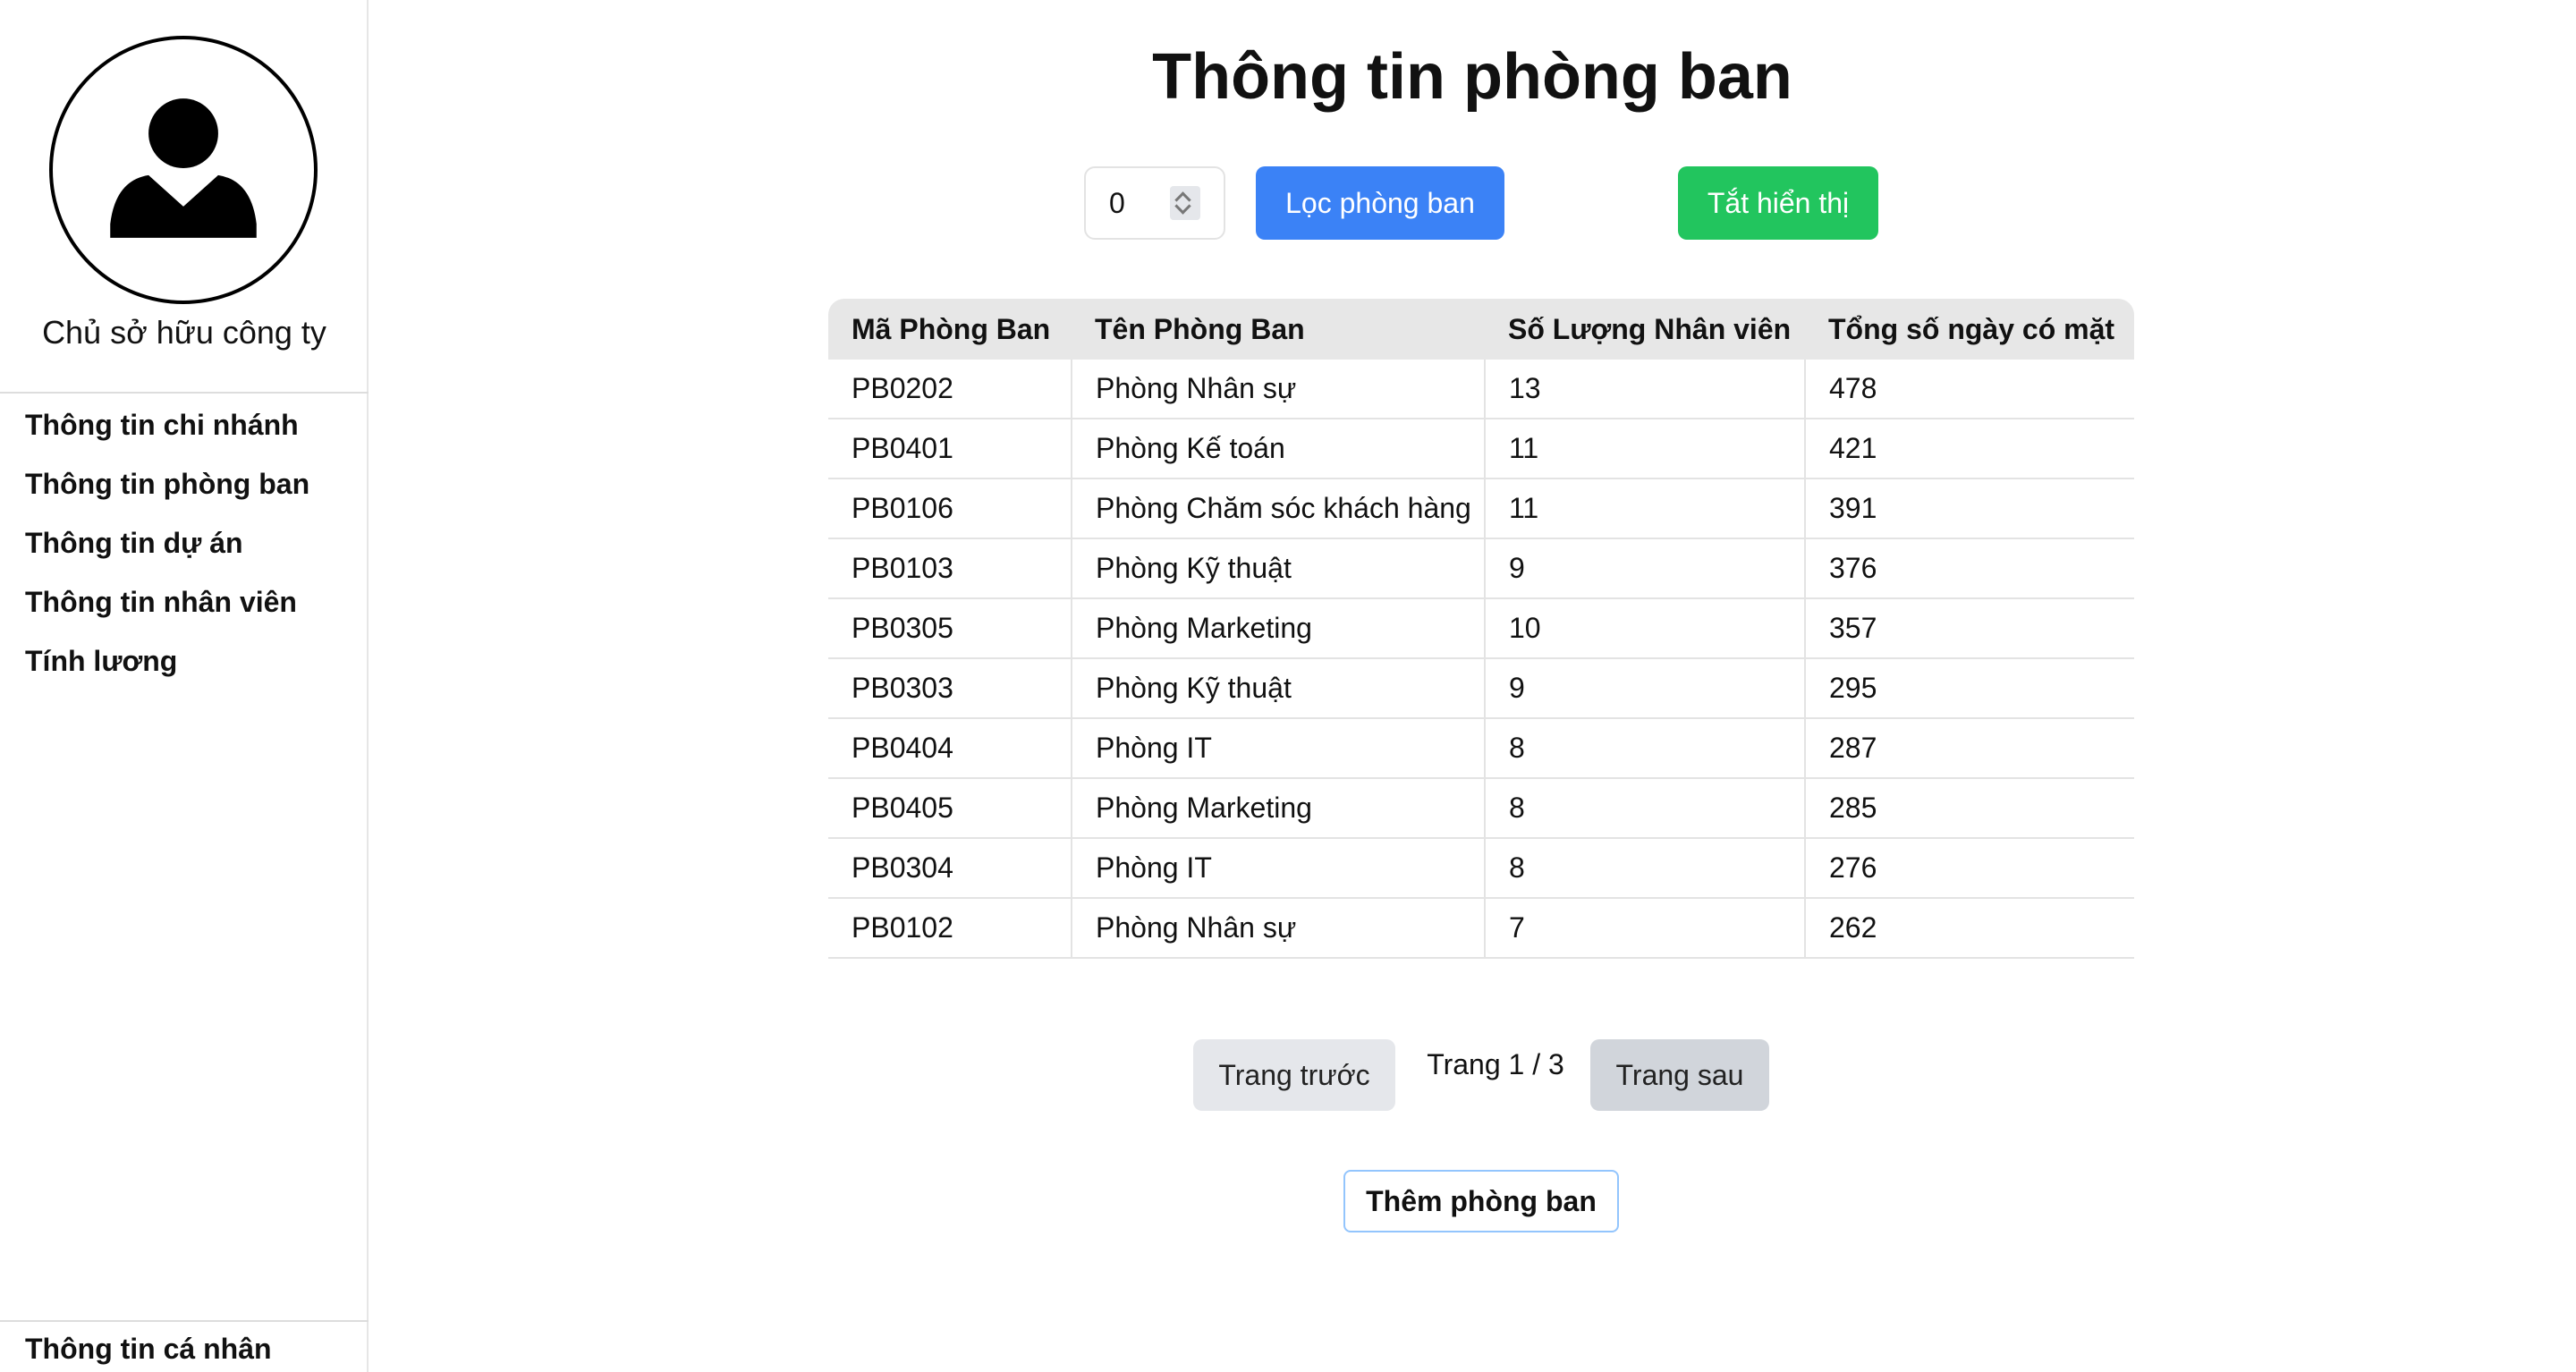  Describe the element at coordinates (1154, 203) in the screenshot. I see `filter-number-input: 0` at that location.